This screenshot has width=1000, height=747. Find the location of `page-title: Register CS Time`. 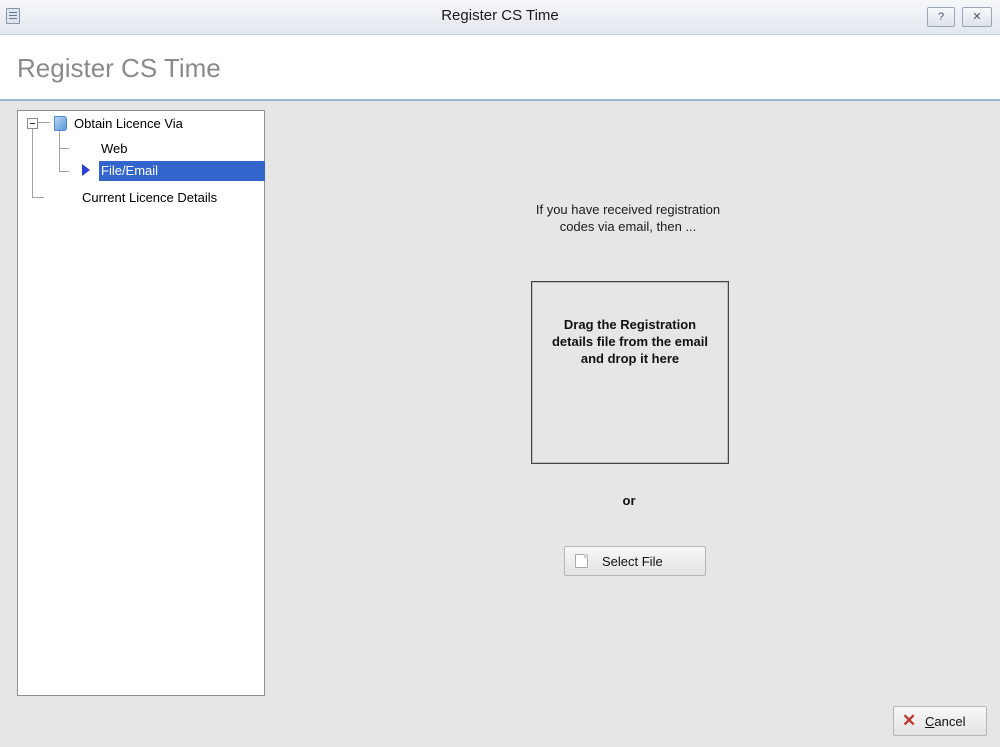

page-title: Register CS Time is located at coordinates (119, 68).